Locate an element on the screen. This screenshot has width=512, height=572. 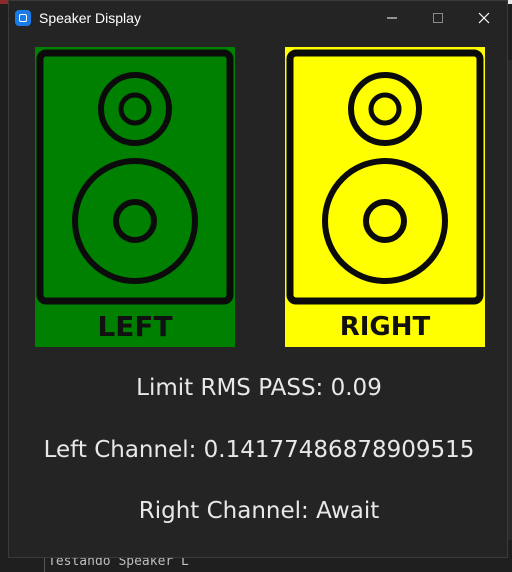
maximize-button is located at coordinates (438, 18).